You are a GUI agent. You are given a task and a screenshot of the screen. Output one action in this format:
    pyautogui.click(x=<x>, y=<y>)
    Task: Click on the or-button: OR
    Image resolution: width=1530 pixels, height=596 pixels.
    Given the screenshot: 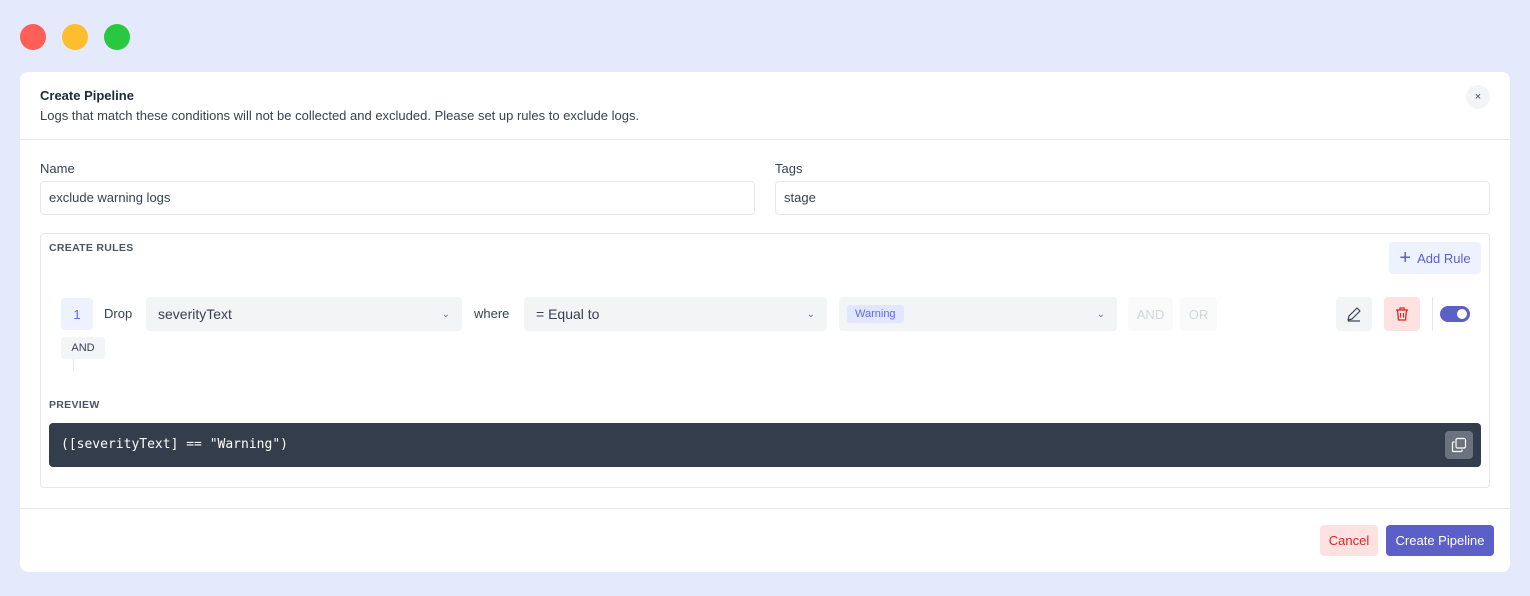 What is the action you would take?
    pyautogui.click(x=1198, y=314)
    